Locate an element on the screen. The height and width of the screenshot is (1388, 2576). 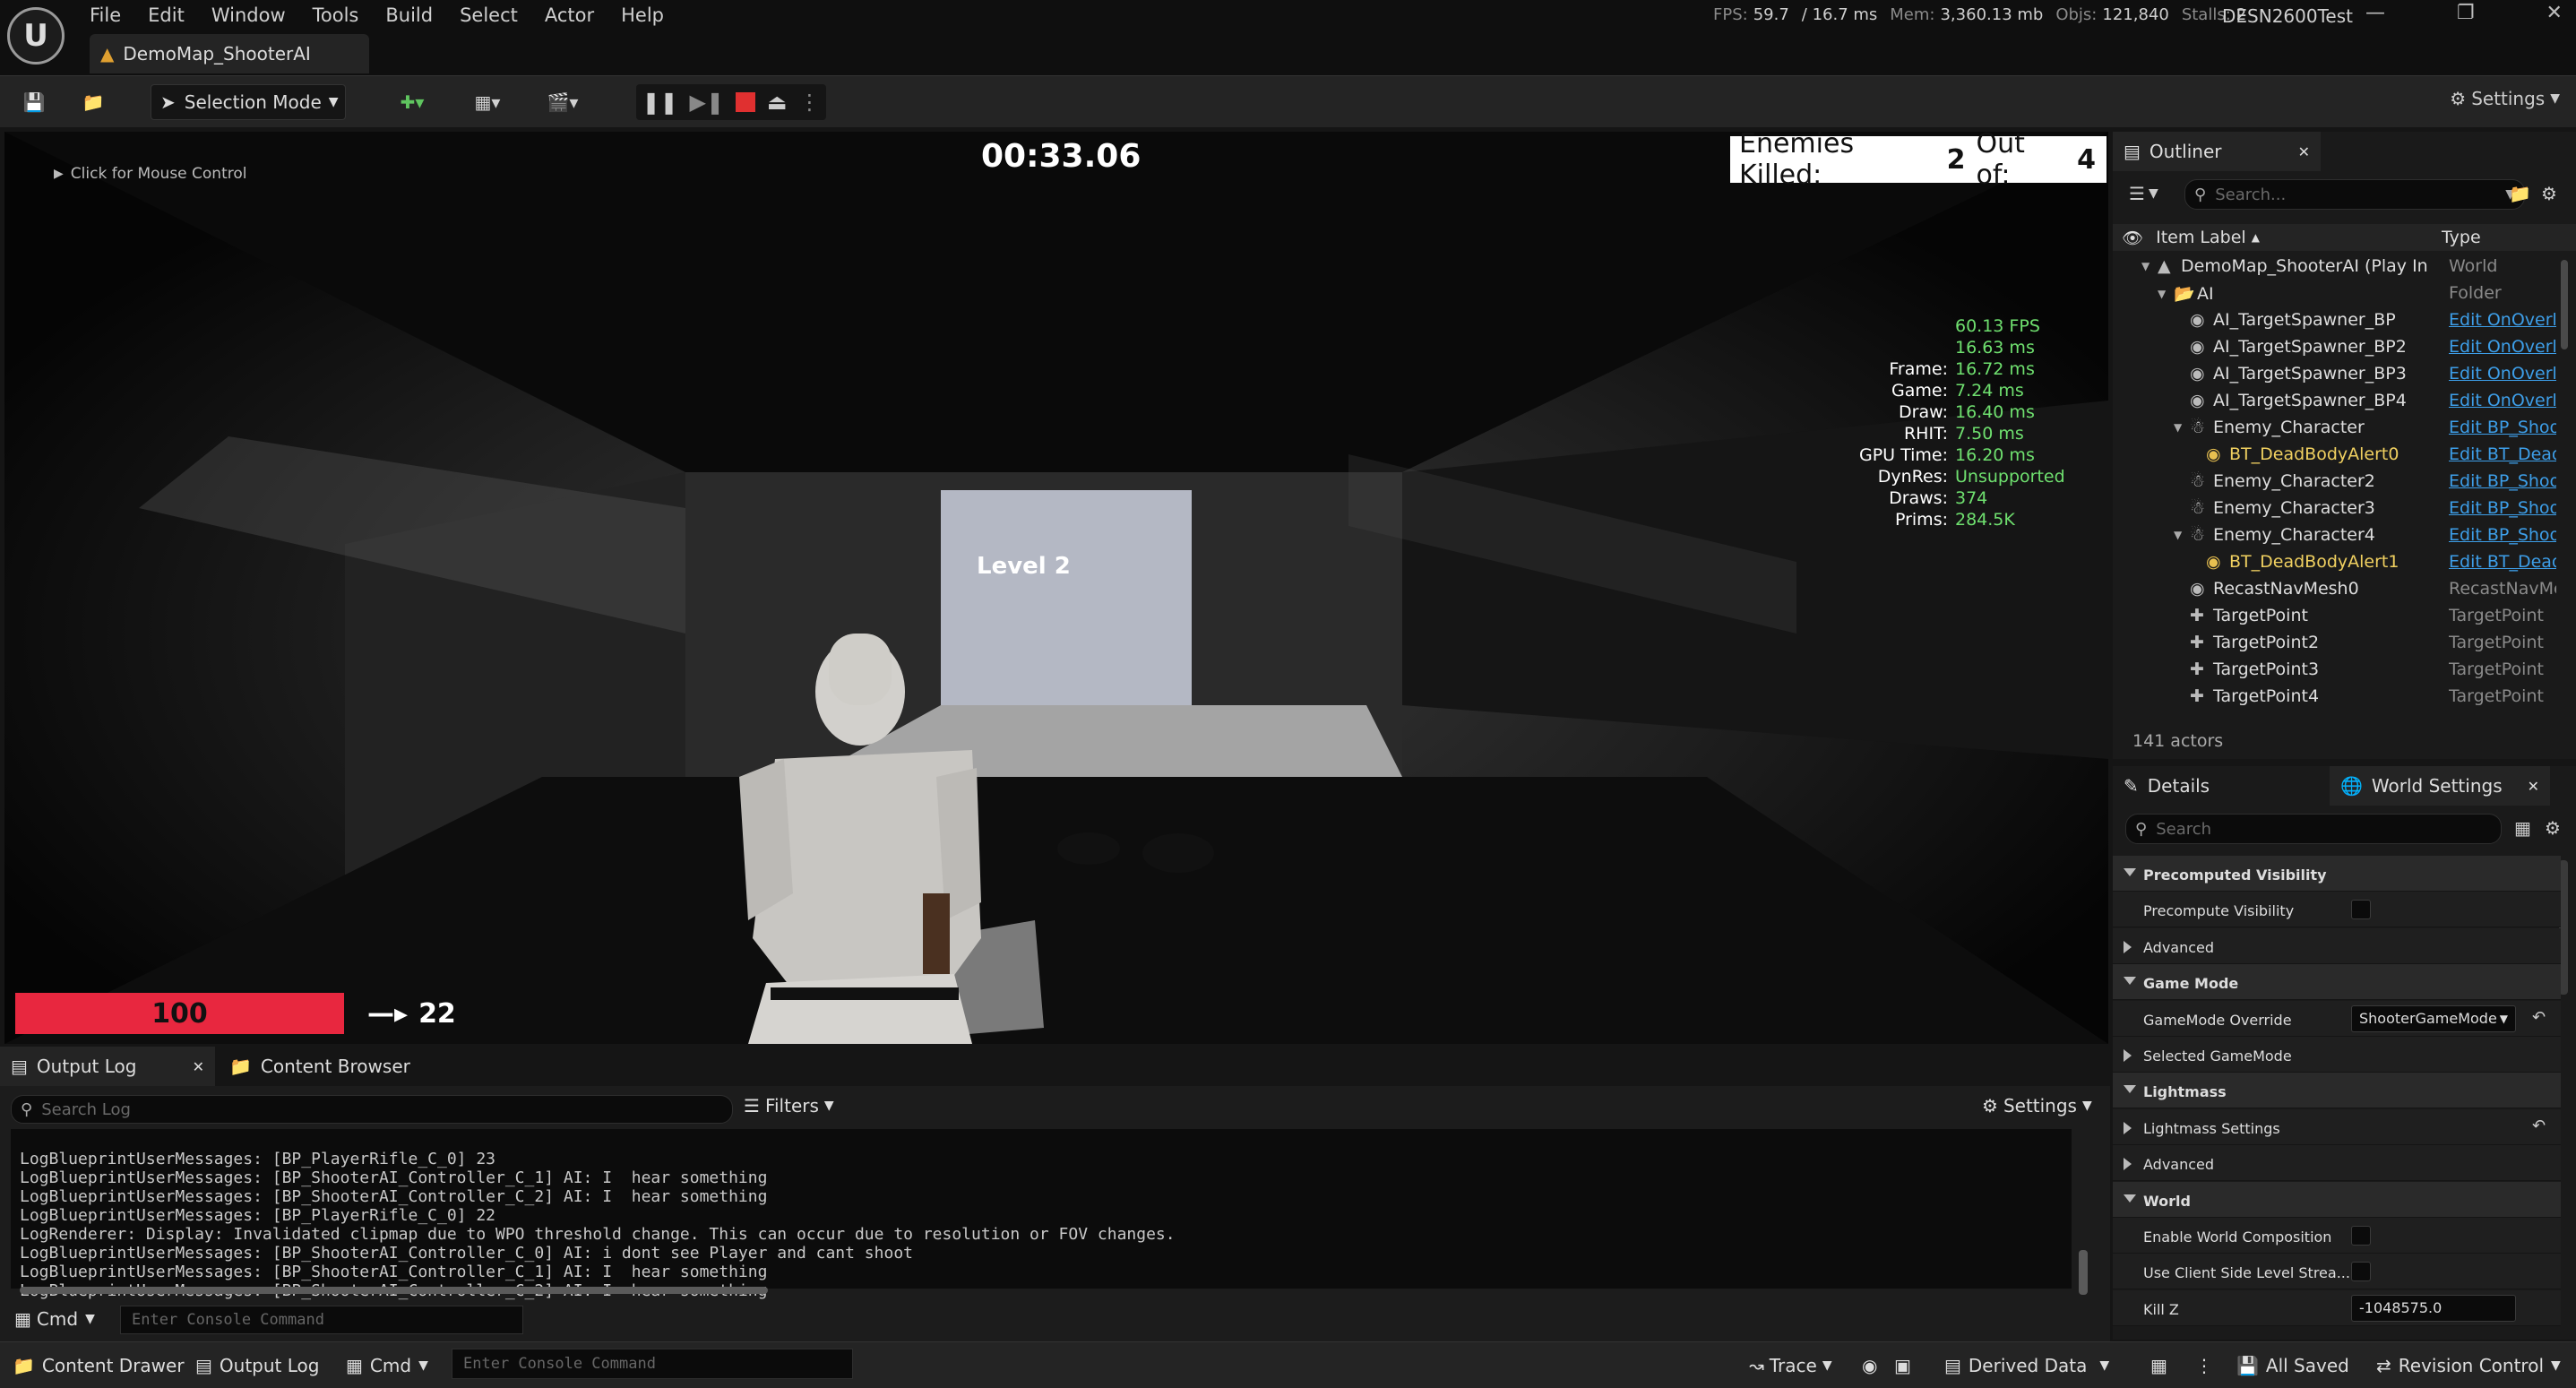
log-settings-button: ⚙ Settings ▼ is located at coordinates (2037, 1105).